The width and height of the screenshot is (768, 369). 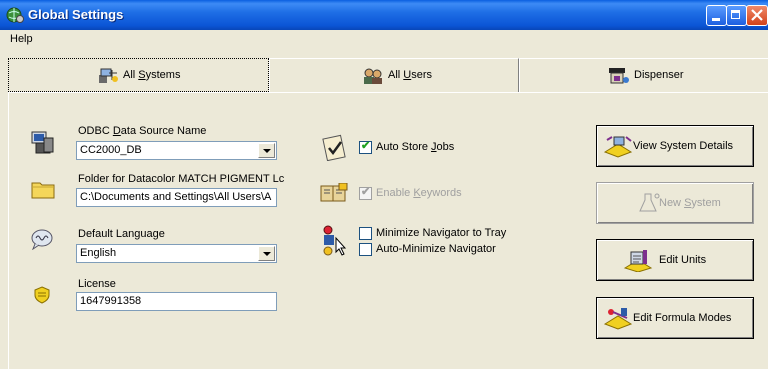 What do you see at coordinates (373, 76) in the screenshot?
I see `users-icon` at bounding box center [373, 76].